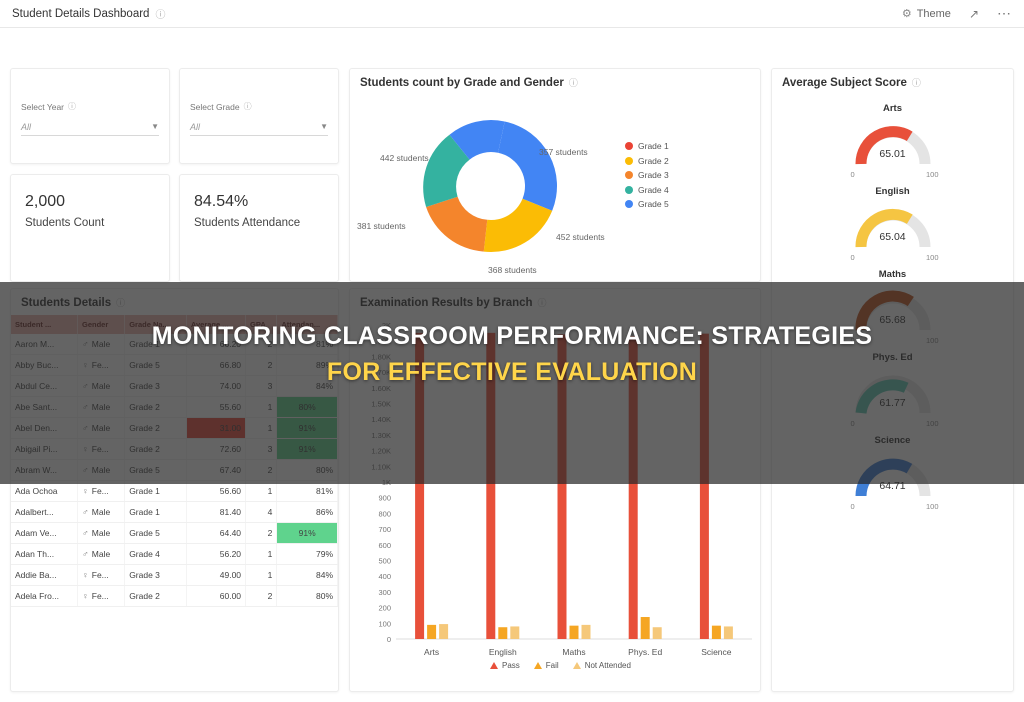 The height and width of the screenshot is (702, 1024). What do you see at coordinates (174, 596) in the screenshot?
I see `table-row: Adela Fro... ♀ Fe... Grade 2 60.00 2 80%` at bounding box center [174, 596].